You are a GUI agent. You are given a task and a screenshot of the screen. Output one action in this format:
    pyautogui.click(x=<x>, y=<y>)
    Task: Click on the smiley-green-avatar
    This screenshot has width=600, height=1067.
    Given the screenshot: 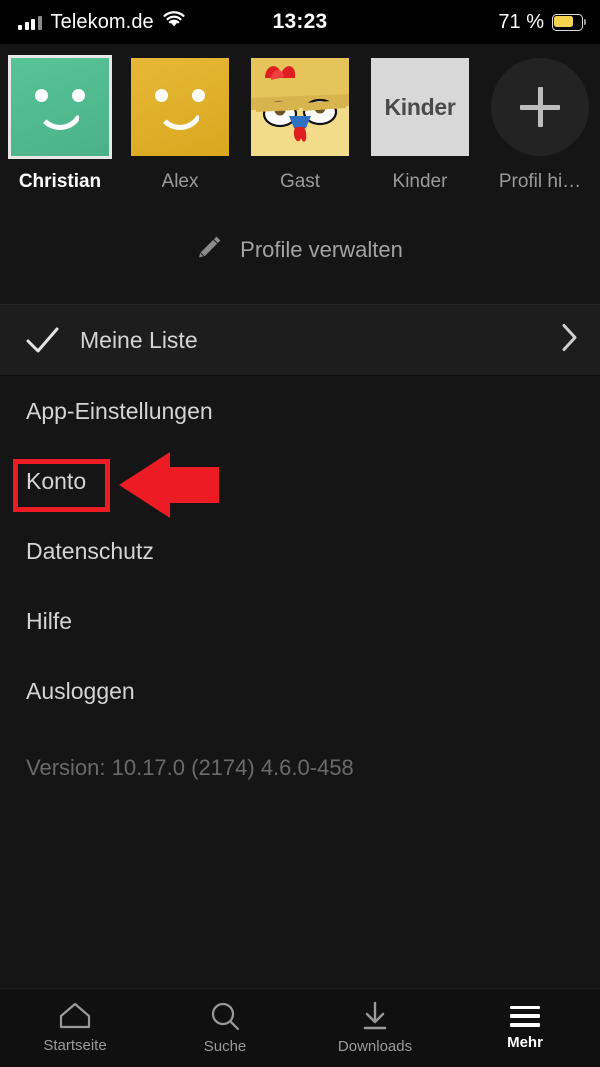 What is the action you would take?
    pyautogui.click(x=60, y=107)
    